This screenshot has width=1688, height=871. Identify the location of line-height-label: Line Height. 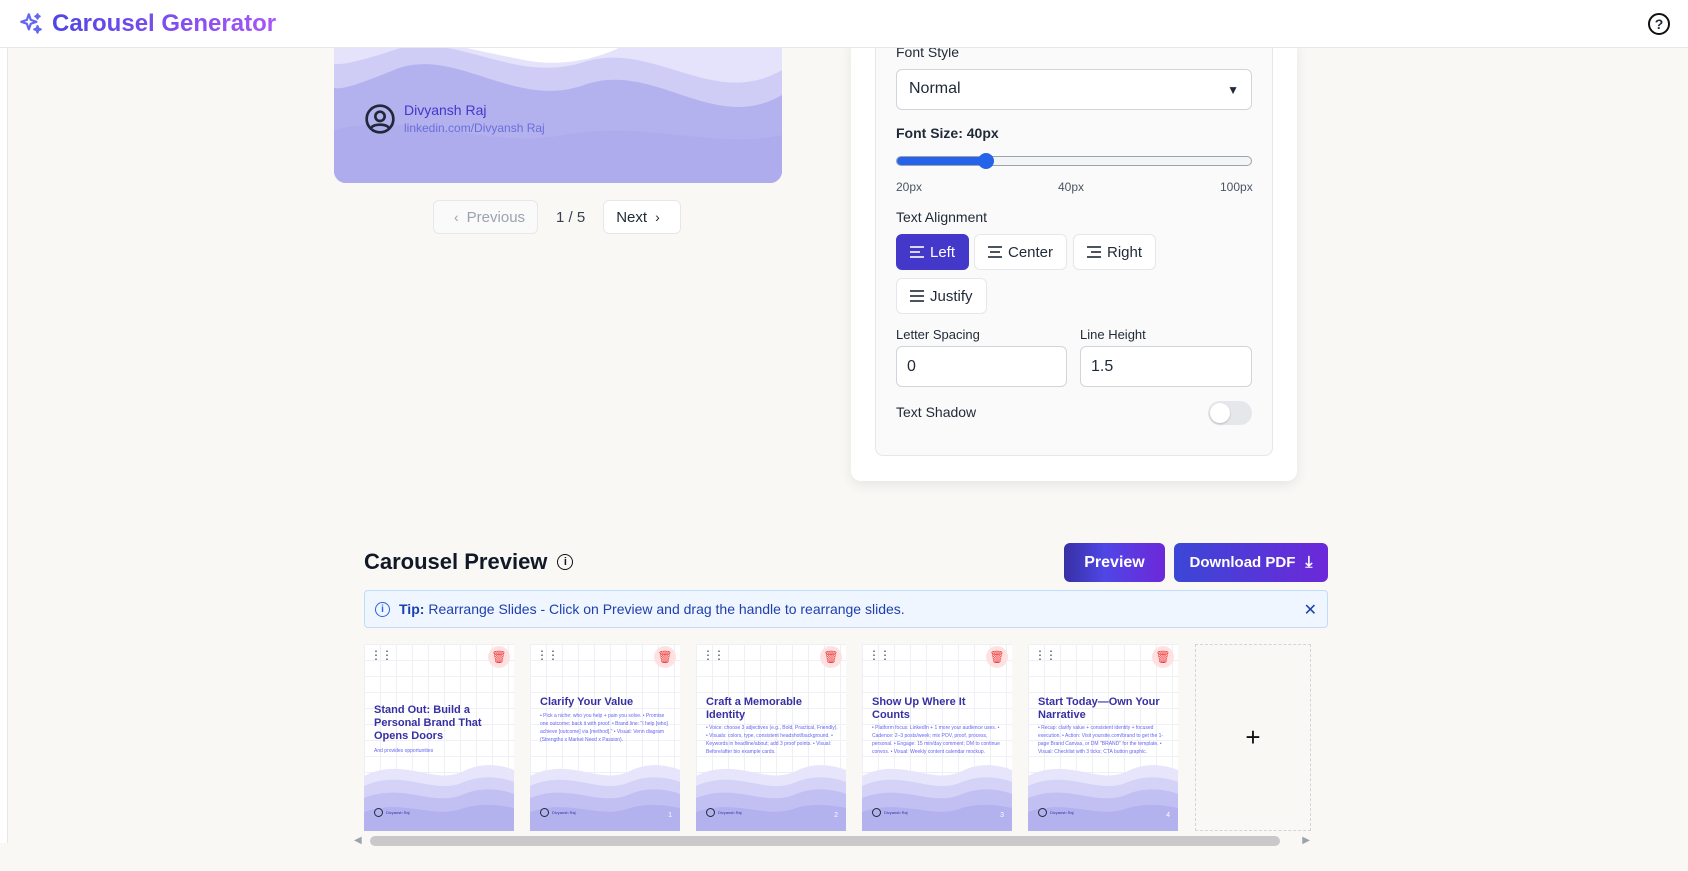
(1113, 334).